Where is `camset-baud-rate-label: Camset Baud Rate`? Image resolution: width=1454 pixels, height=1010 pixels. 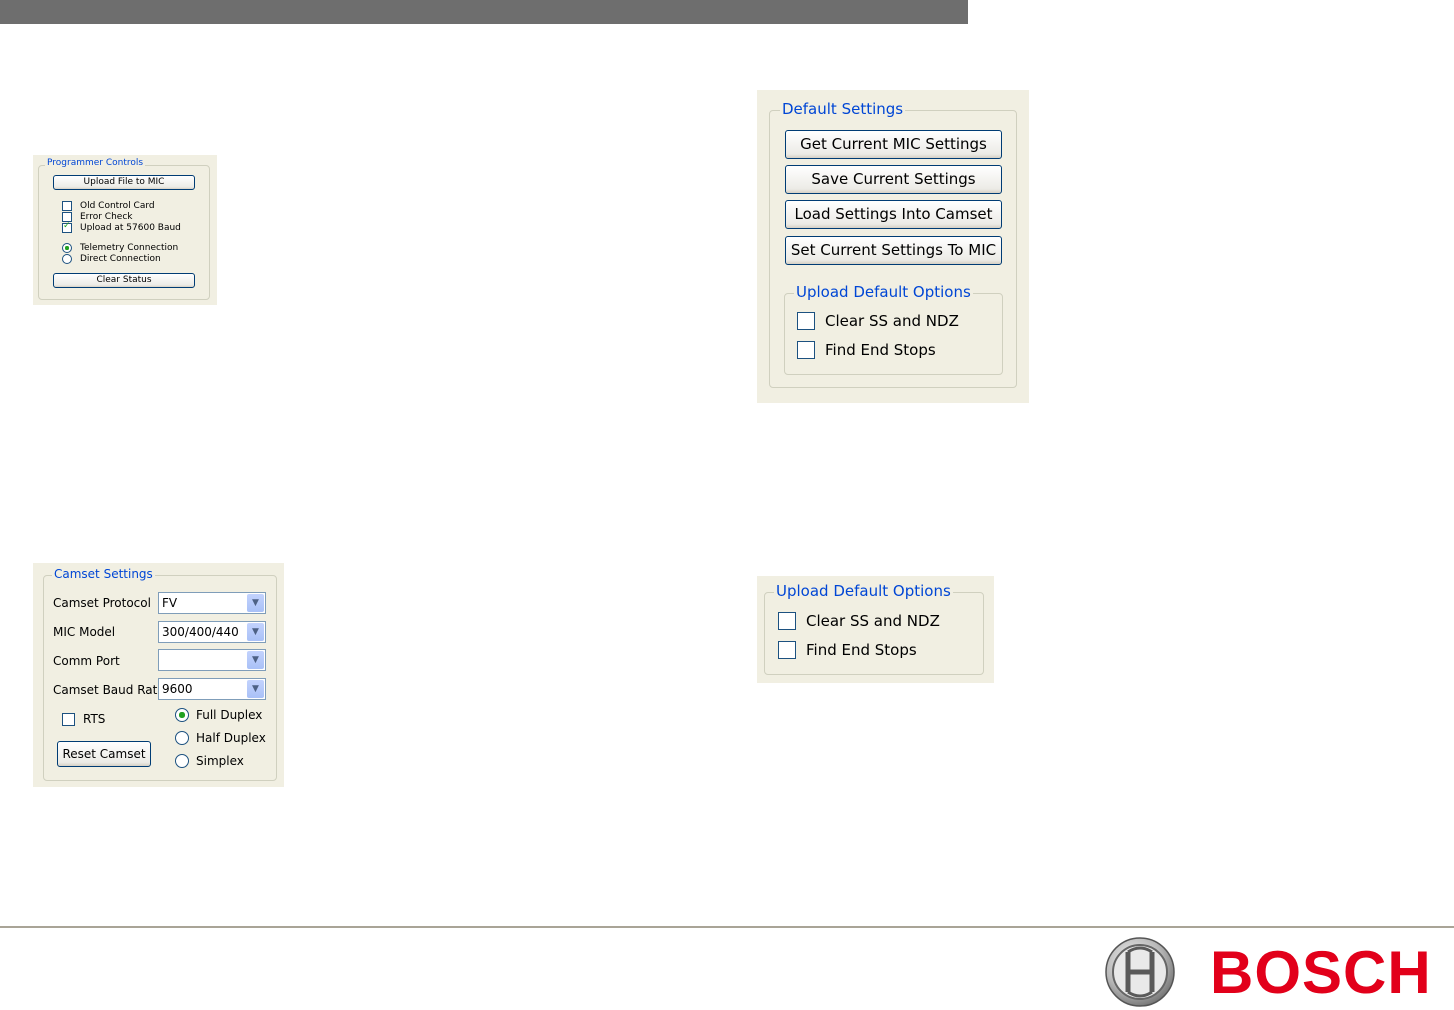 camset-baud-rate-label: Camset Baud Rate is located at coordinates (109, 690).